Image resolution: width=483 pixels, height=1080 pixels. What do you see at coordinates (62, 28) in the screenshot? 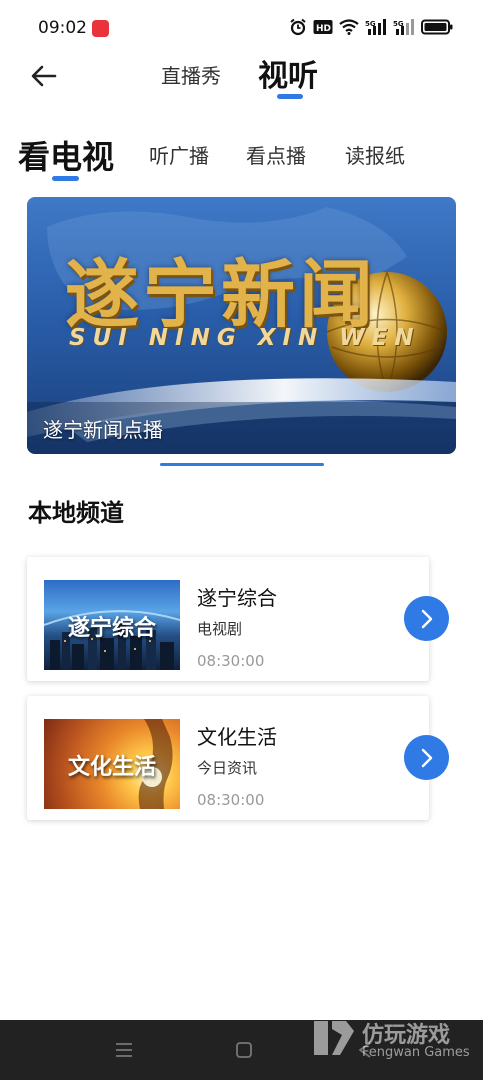
I see `status-time: 09:02` at bounding box center [62, 28].